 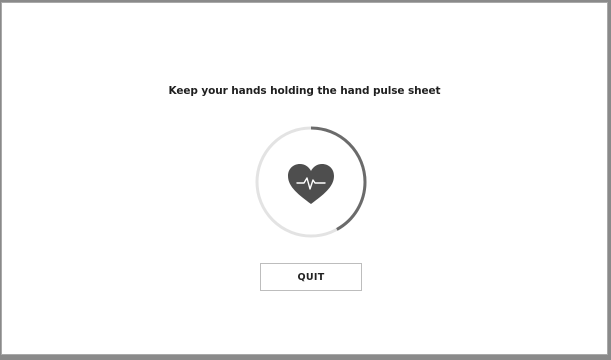 I want to click on quit-button: QUIT, so click(x=311, y=277).